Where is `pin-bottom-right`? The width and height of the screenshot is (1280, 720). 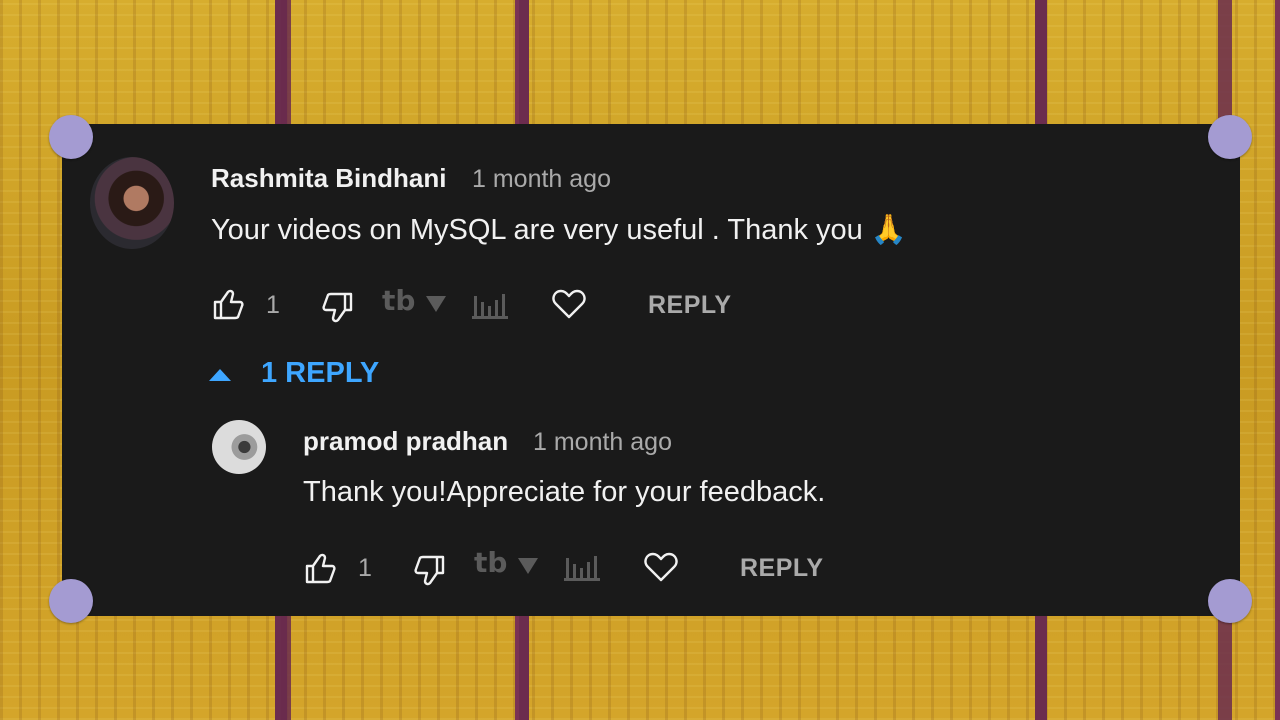 pin-bottom-right is located at coordinates (1230, 601).